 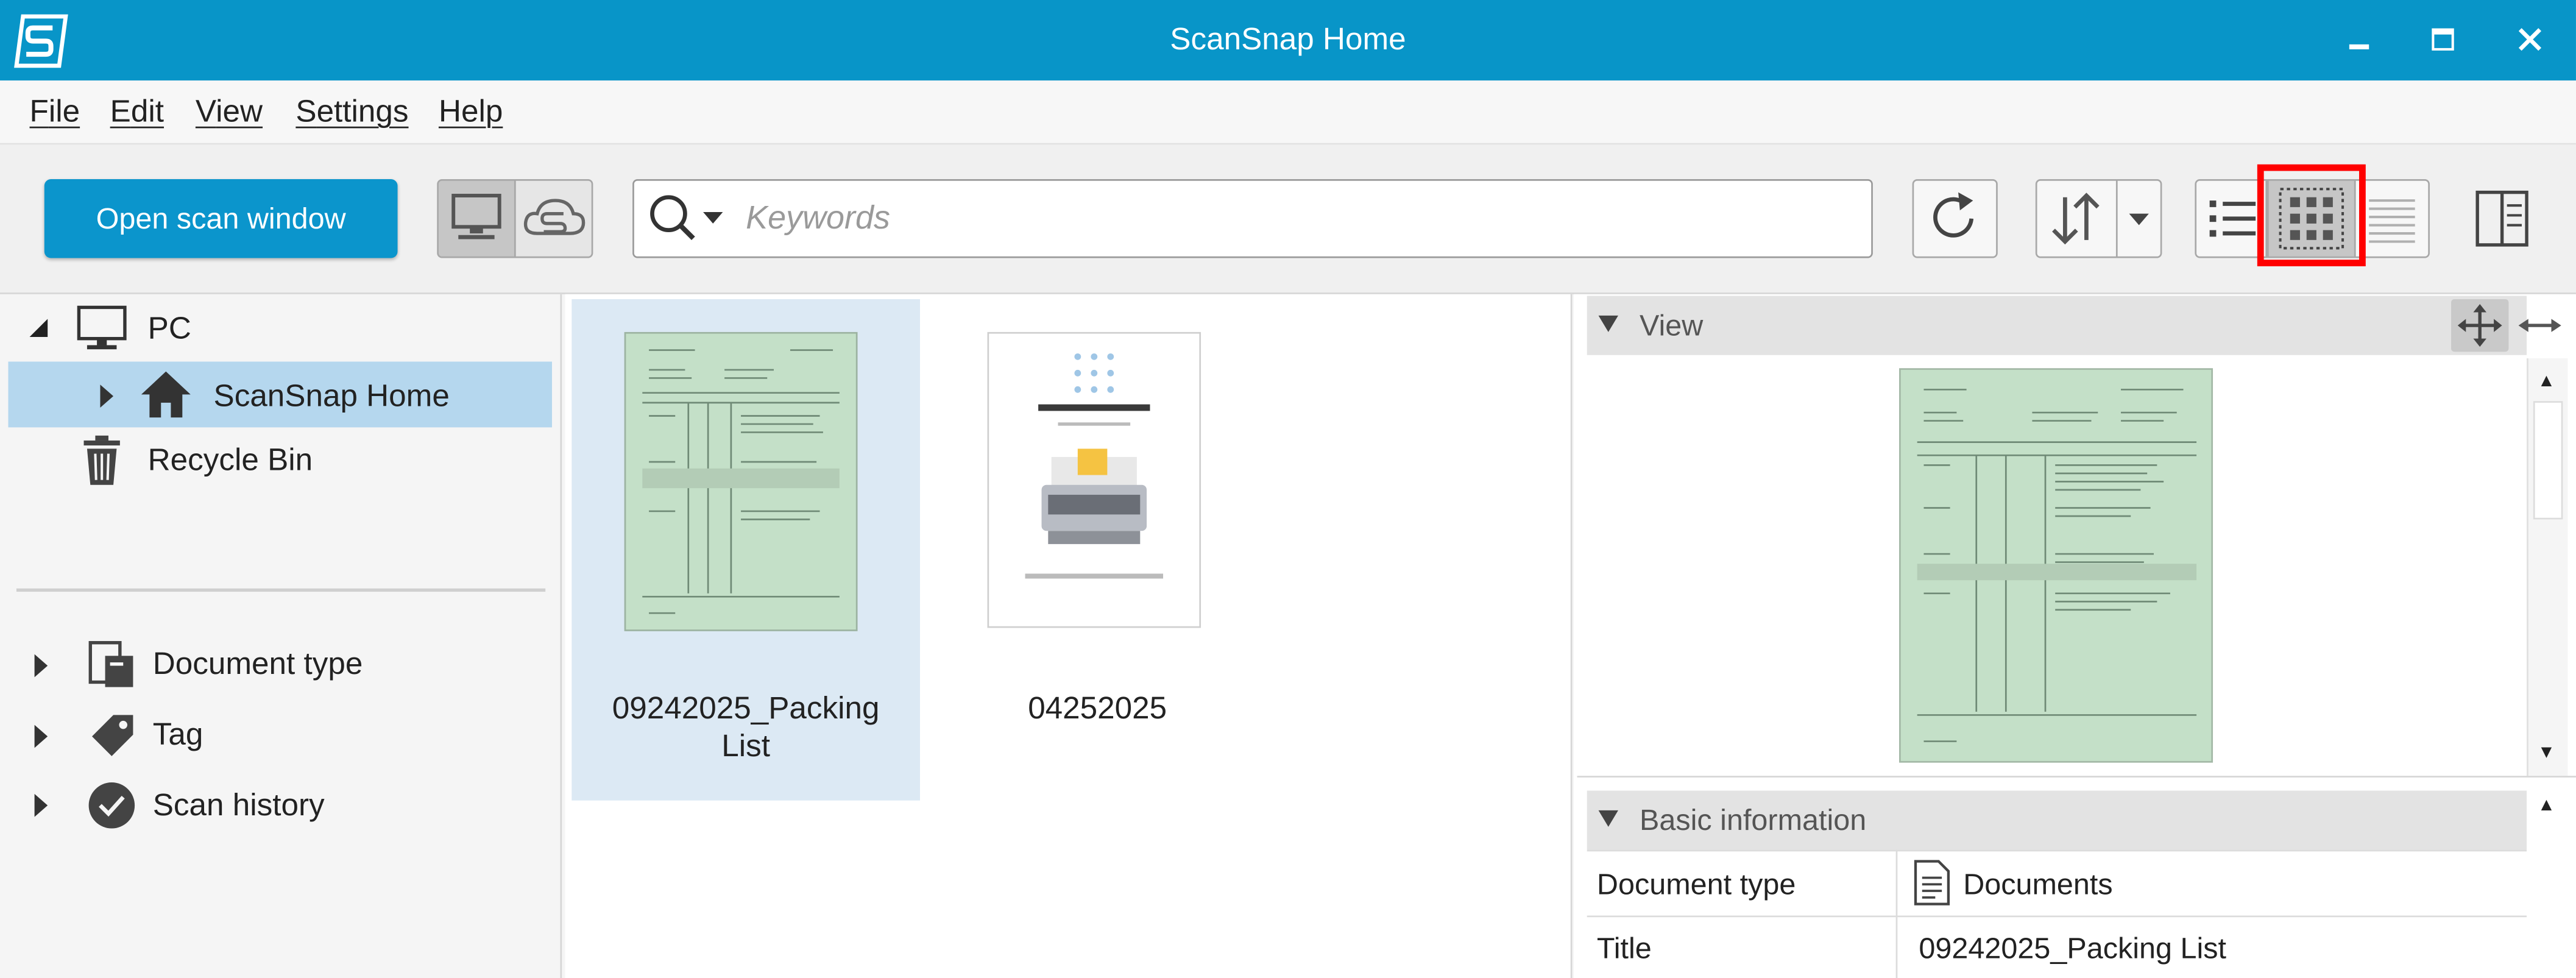 I want to click on pc-mode-toggle, so click(x=476, y=218).